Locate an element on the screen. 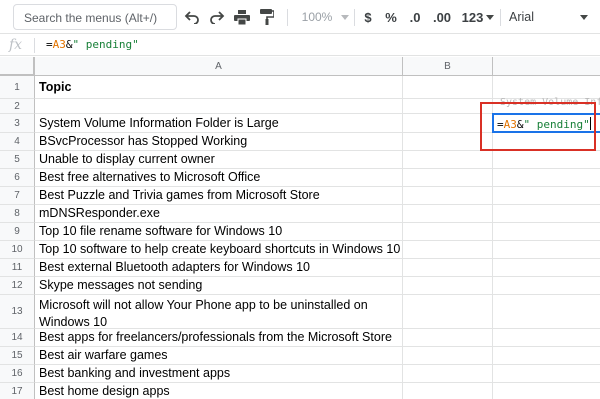 The height and width of the screenshot is (399, 600). cell-a: Skype messages not sending is located at coordinates (219, 286).